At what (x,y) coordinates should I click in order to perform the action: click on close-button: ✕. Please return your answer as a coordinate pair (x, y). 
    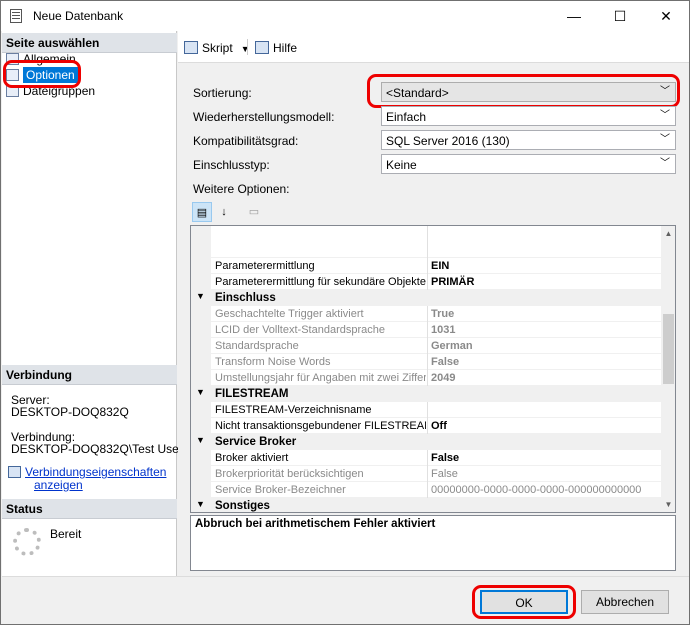
    Looking at the image, I should click on (666, 16).